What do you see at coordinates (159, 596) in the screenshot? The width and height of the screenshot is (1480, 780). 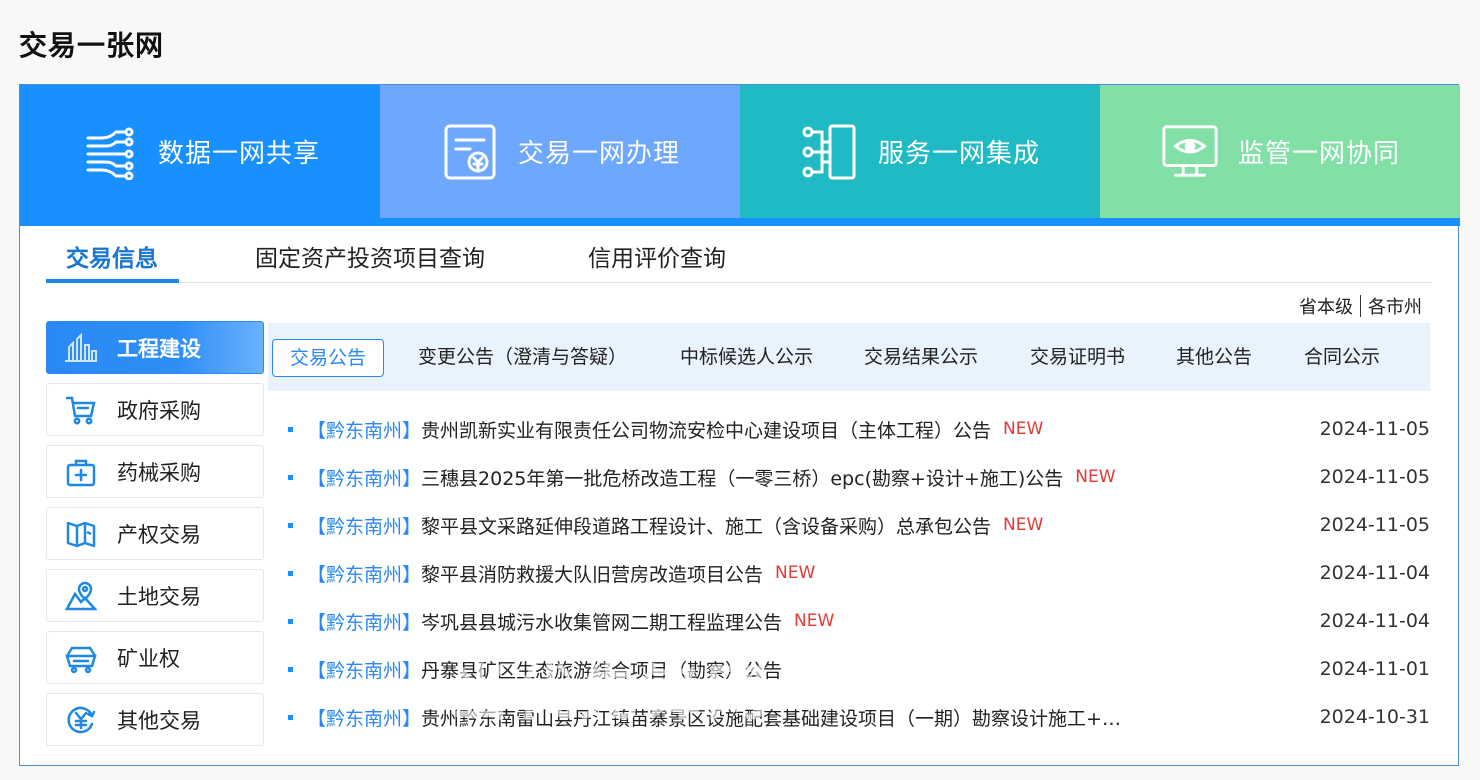 I see `sidebar-label: 土地交易` at bounding box center [159, 596].